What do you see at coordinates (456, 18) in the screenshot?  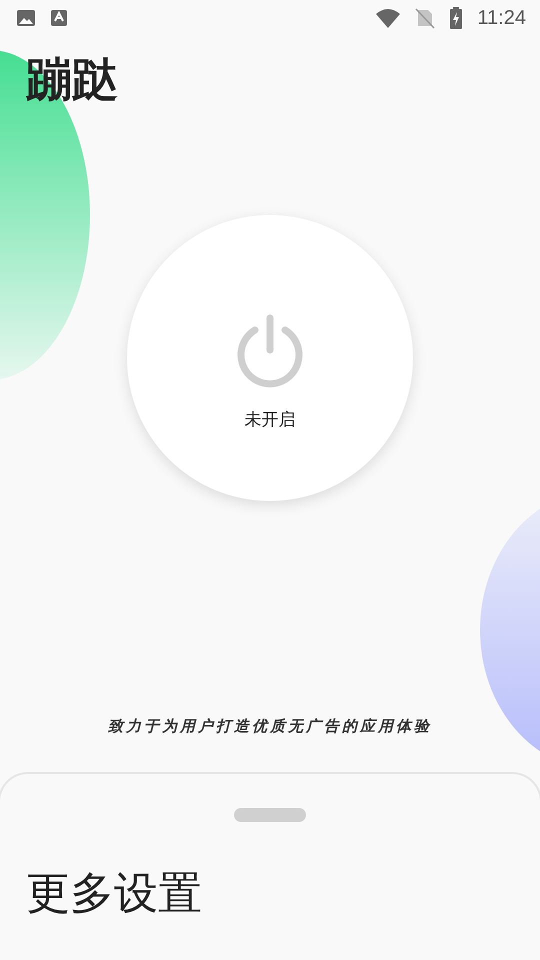 I see `battery-charging-icon` at bounding box center [456, 18].